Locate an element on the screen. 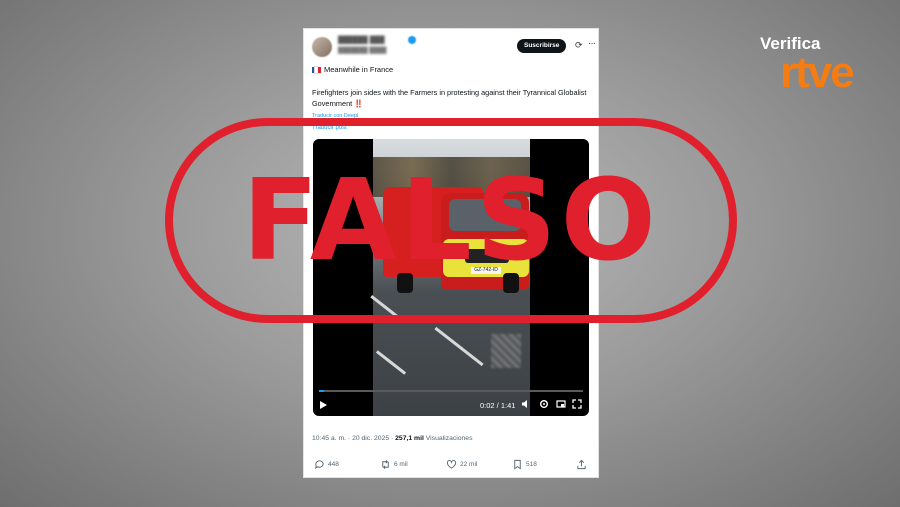 The height and width of the screenshot is (507, 900). verified-icon is located at coordinates (412, 40).